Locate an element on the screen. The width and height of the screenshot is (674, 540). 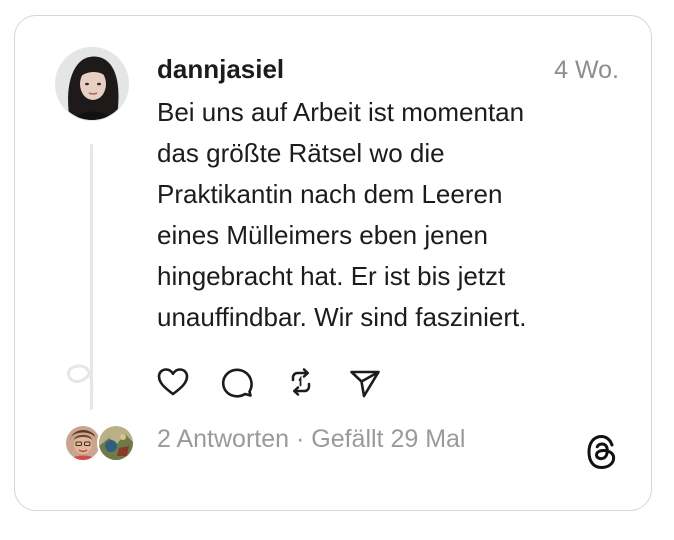
heart-icon is located at coordinates (173, 382).